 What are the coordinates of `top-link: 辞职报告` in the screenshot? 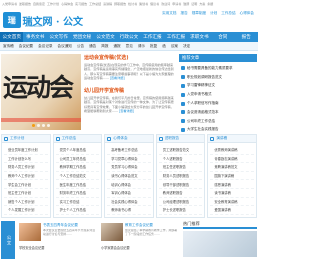 It's located at (120, 4).